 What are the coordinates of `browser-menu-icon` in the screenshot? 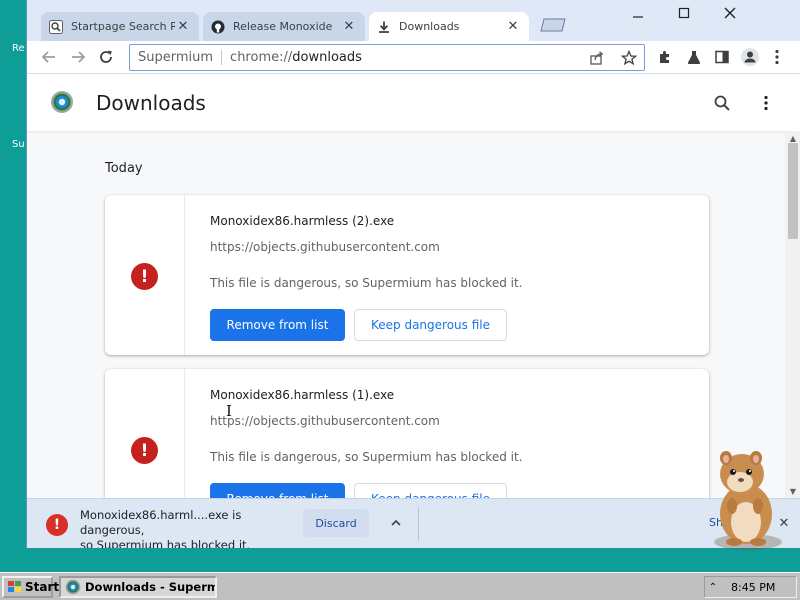 It's located at (777, 57).